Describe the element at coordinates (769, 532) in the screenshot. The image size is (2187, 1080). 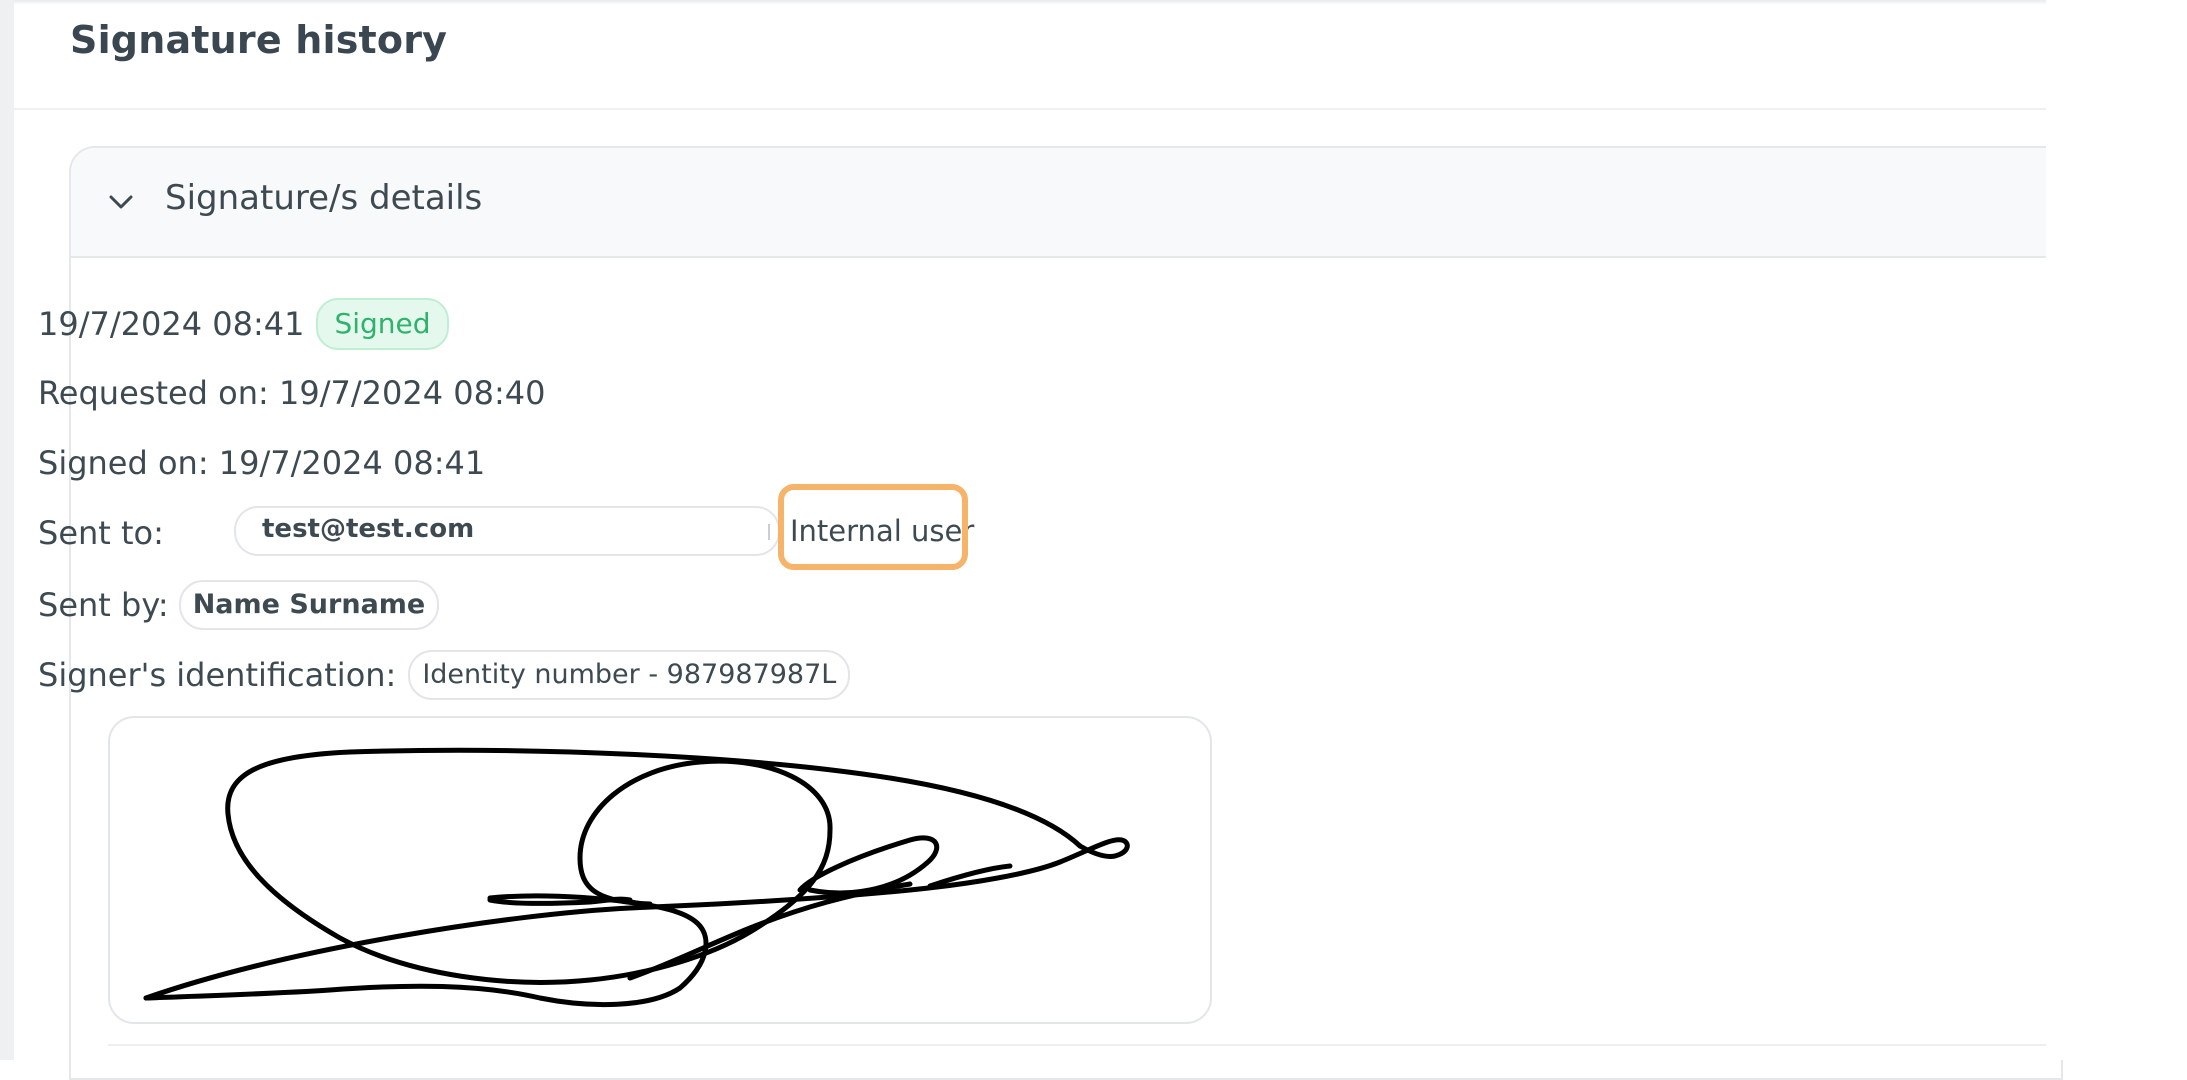
I see `chip-separator` at that location.